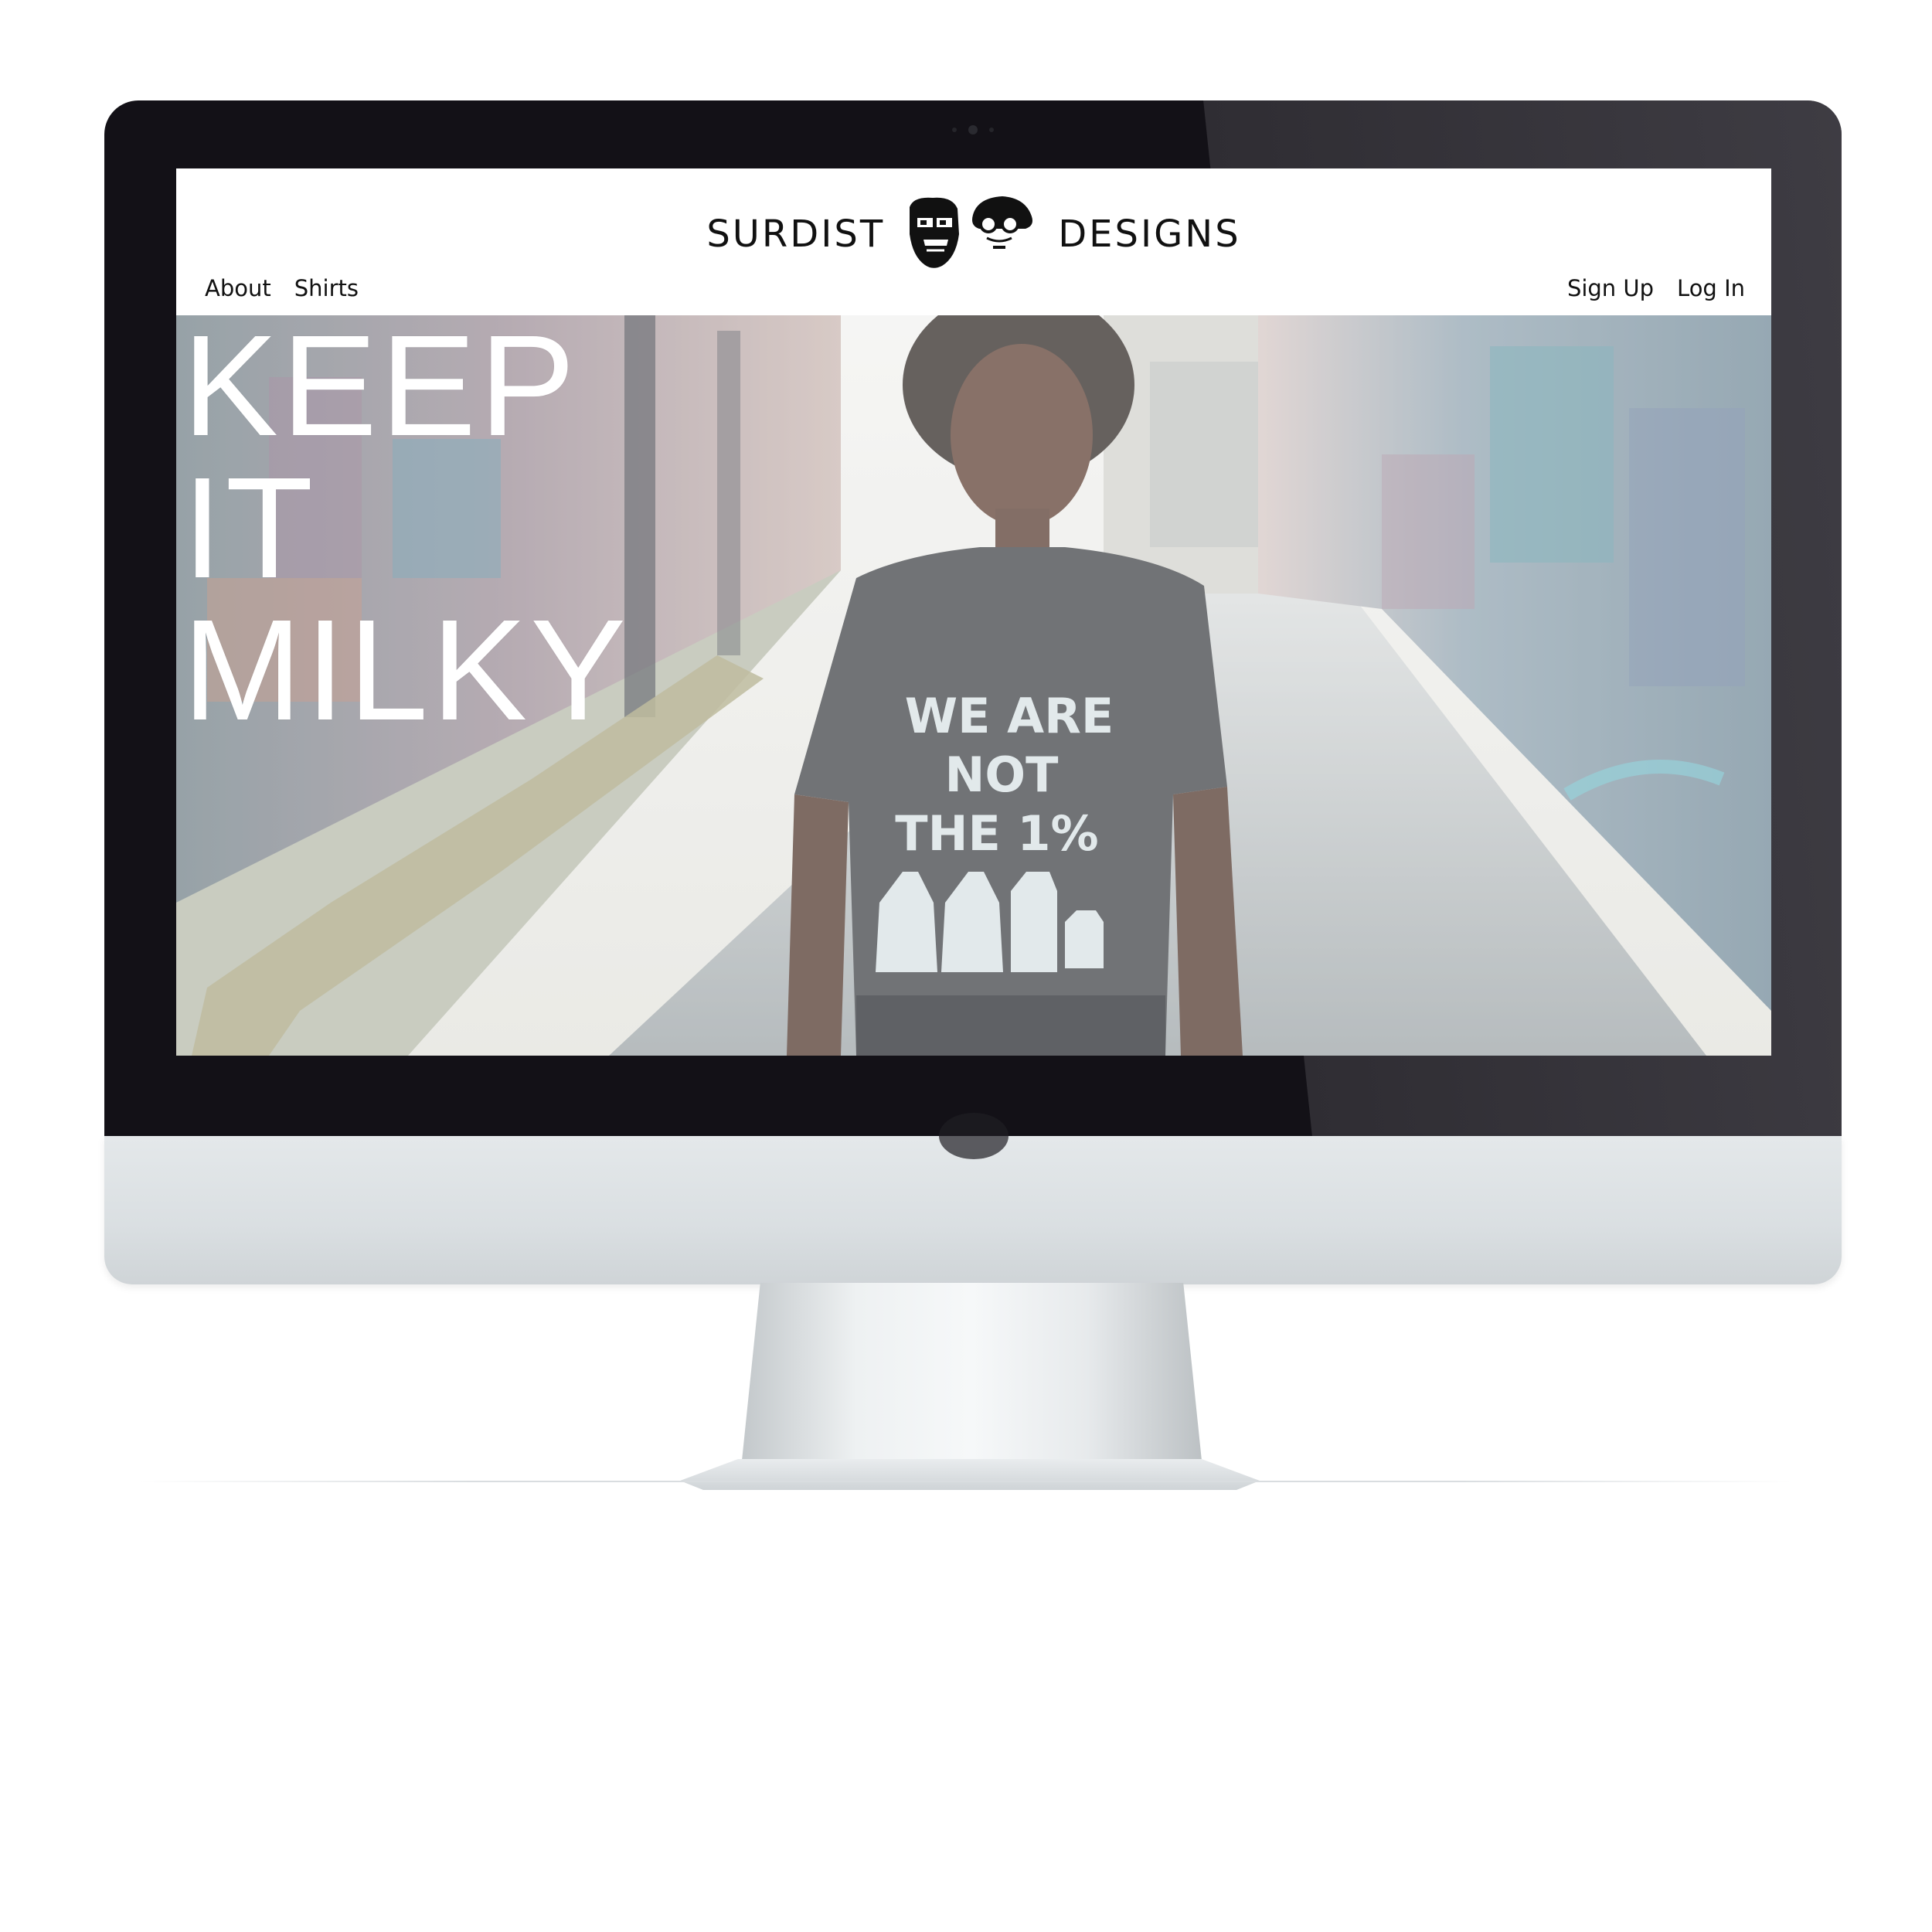 The height and width of the screenshot is (1932, 1932). What do you see at coordinates (974, 1136) in the screenshot?
I see `logo-bump` at bounding box center [974, 1136].